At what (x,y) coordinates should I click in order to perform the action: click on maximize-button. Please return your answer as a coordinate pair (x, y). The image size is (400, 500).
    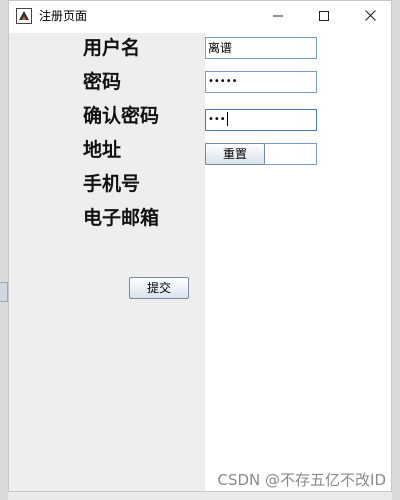
    Looking at the image, I should click on (324, 17).